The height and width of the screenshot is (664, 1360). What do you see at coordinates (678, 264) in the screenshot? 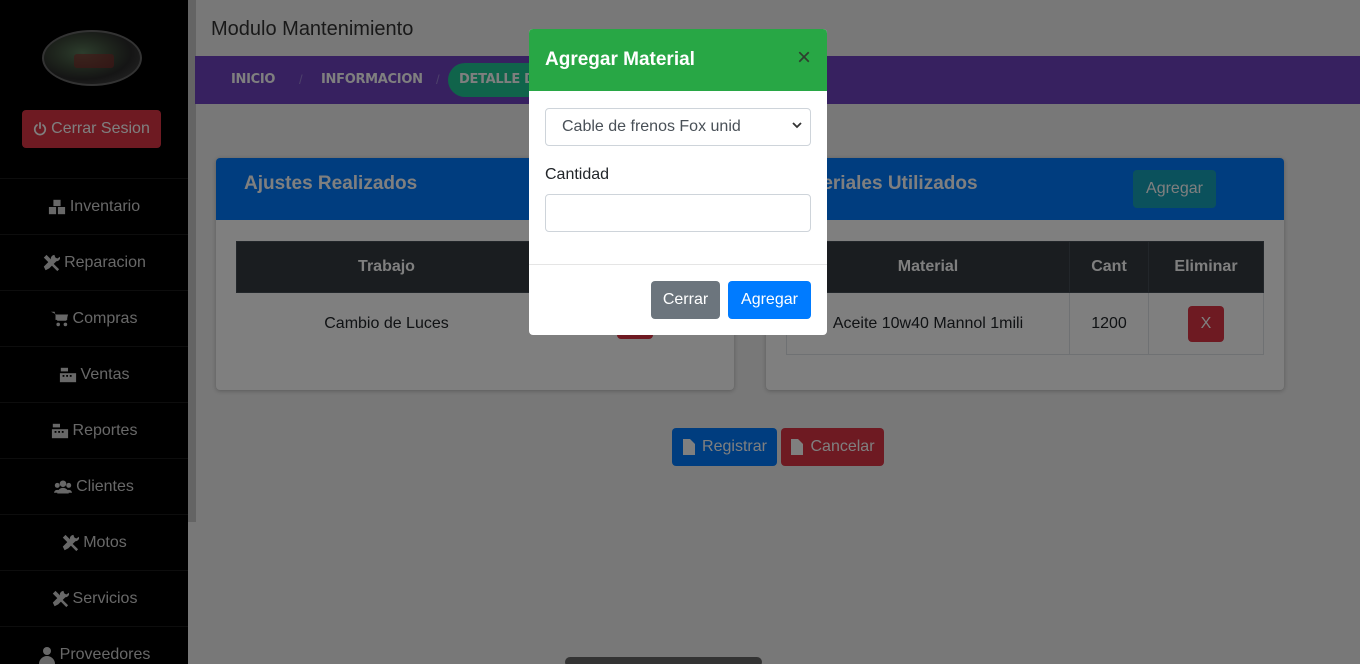
I see `modal-divider` at bounding box center [678, 264].